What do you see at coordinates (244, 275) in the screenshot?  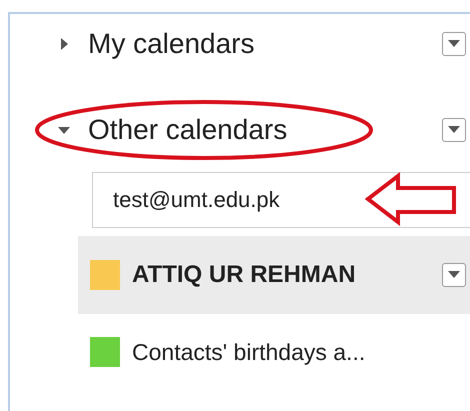 I see `calendar-name: ATTIQ UR REHMAN` at bounding box center [244, 275].